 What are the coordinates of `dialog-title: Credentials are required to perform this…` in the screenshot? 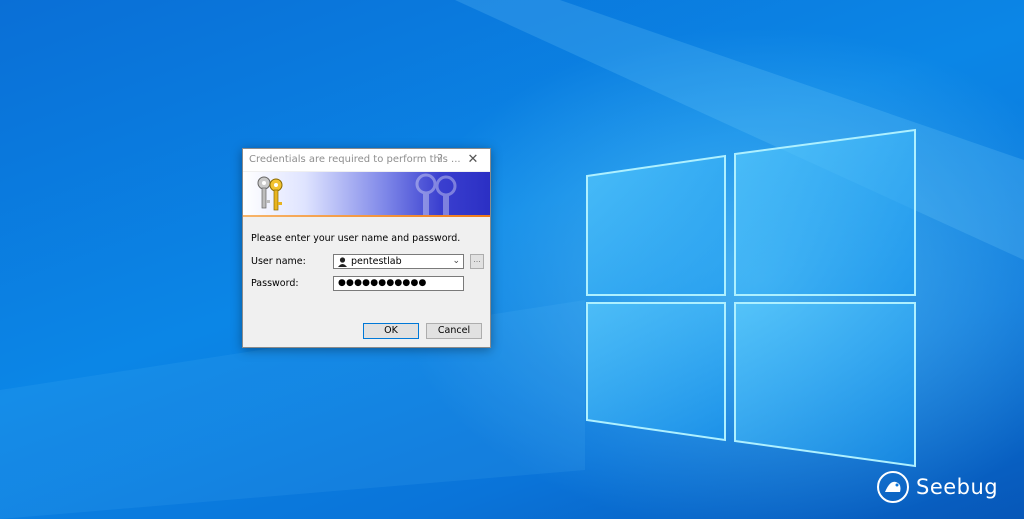 It's located at (355, 159).